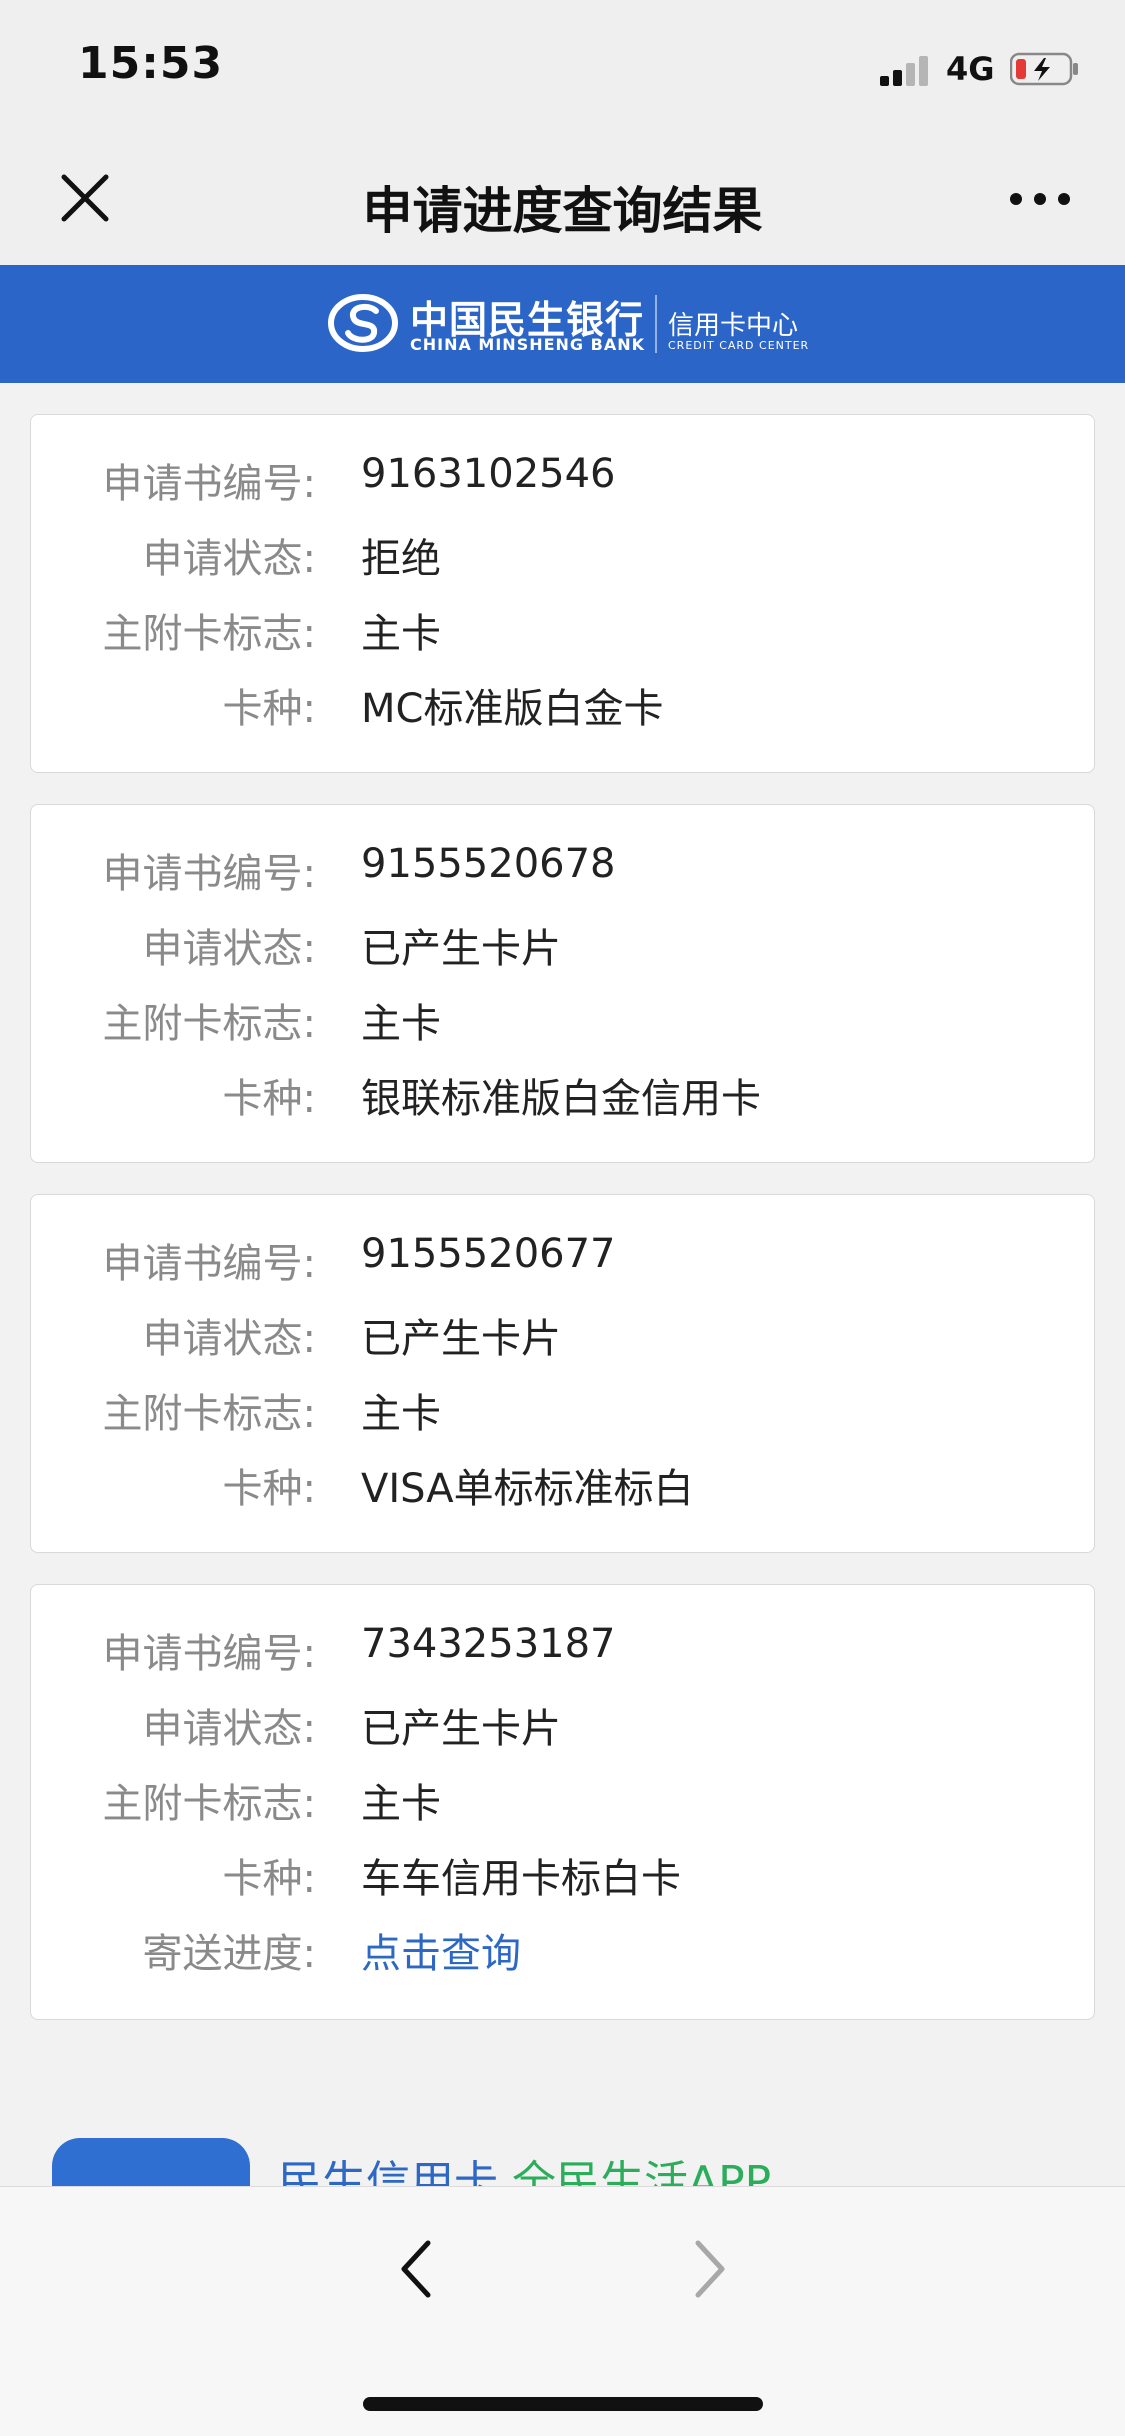 Image resolution: width=1125 pixels, height=2436 pixels. What do you see at coordinates (656, 324) in the screenshot?
I see `banner-divider` at bounding box center [656, 324].